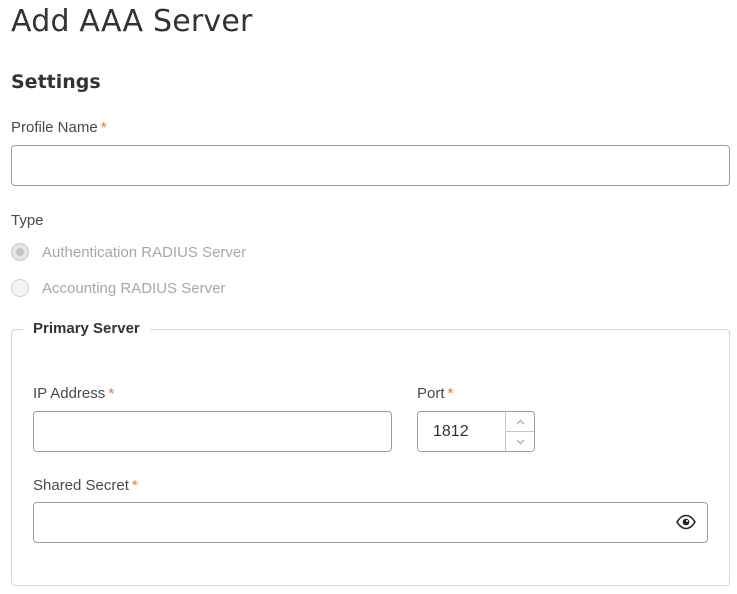  What do you see at coordinates (27, 220) in the screenshot?
I see `type-label: Type` at bounding box center [27, 220].